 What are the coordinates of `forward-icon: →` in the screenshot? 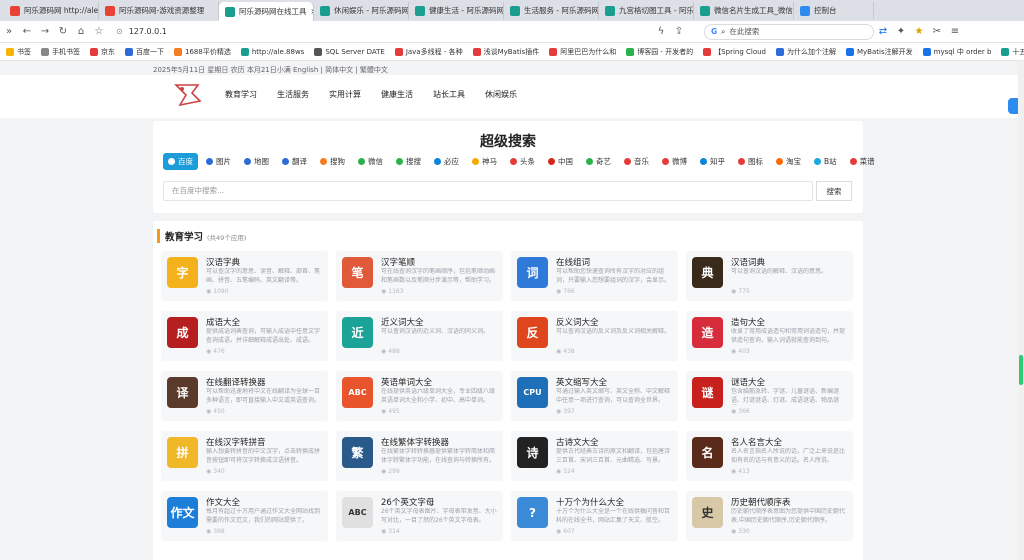 It's located at (45, 31).